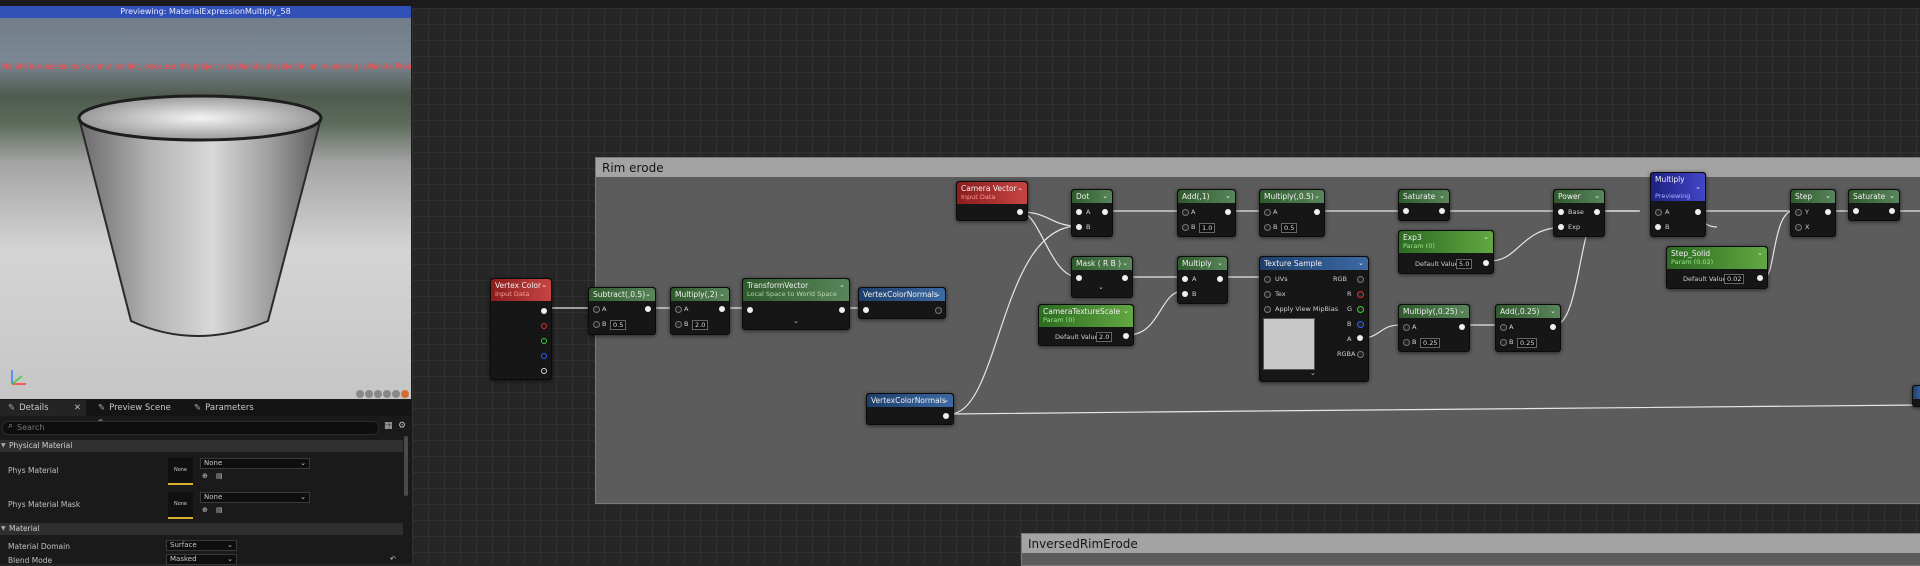 The height and width of the screenshot is (566, 1920). Describe the element at coordinates (618, 325) in the screenshot. I see `value-field: 0.5` at that location.